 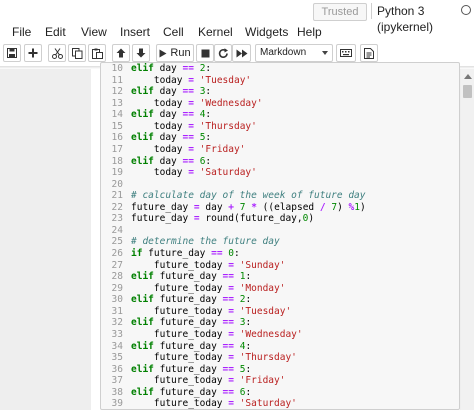 What do you see at coordinates (280, 92) in the screenshot?
I see `code-line: 12 elif day == 3:` at bounding box center [280, 92].